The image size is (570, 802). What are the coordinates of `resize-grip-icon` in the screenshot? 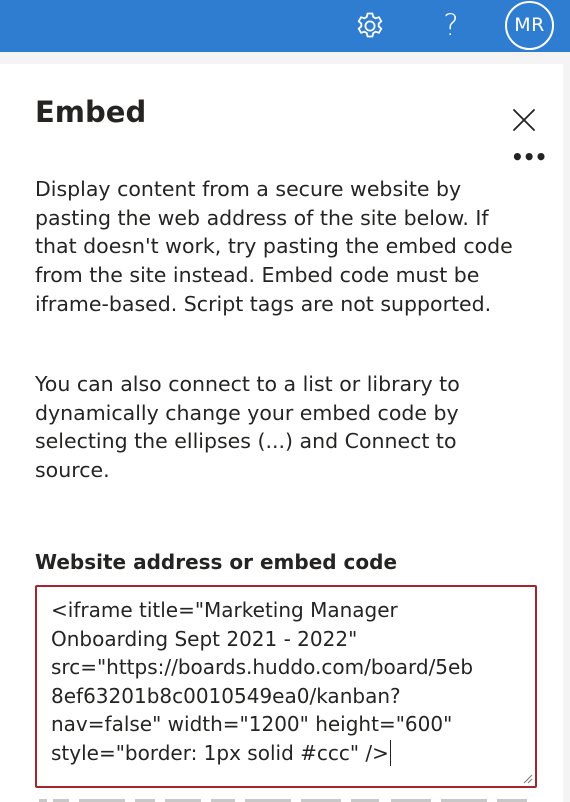 It's located at (527, 778).